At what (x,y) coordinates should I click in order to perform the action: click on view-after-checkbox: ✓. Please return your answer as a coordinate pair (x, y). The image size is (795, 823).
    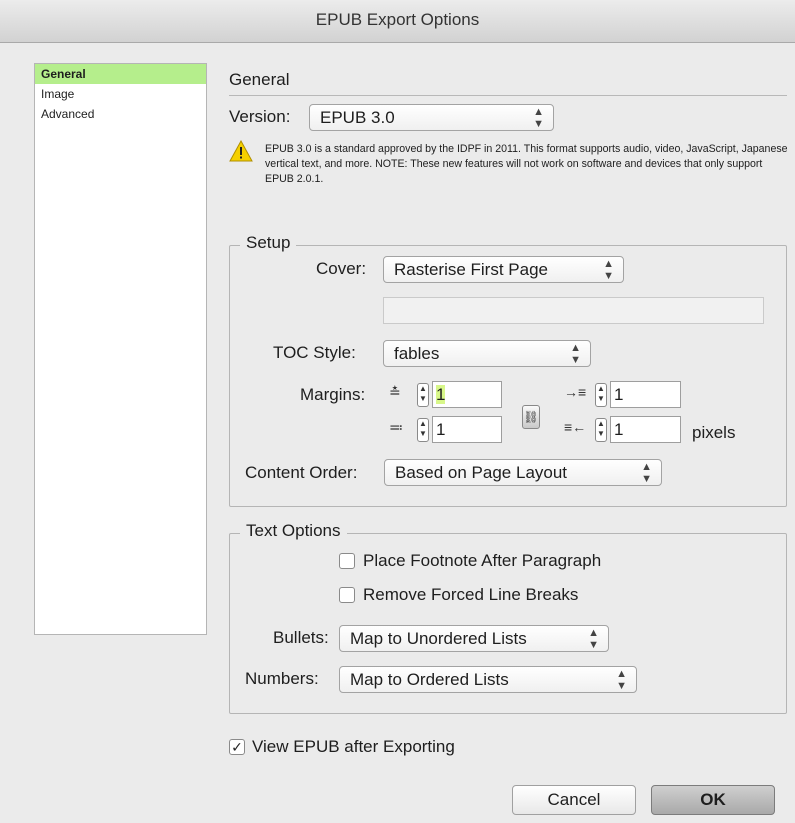
    Looking at the image, I should click on (237, 747).